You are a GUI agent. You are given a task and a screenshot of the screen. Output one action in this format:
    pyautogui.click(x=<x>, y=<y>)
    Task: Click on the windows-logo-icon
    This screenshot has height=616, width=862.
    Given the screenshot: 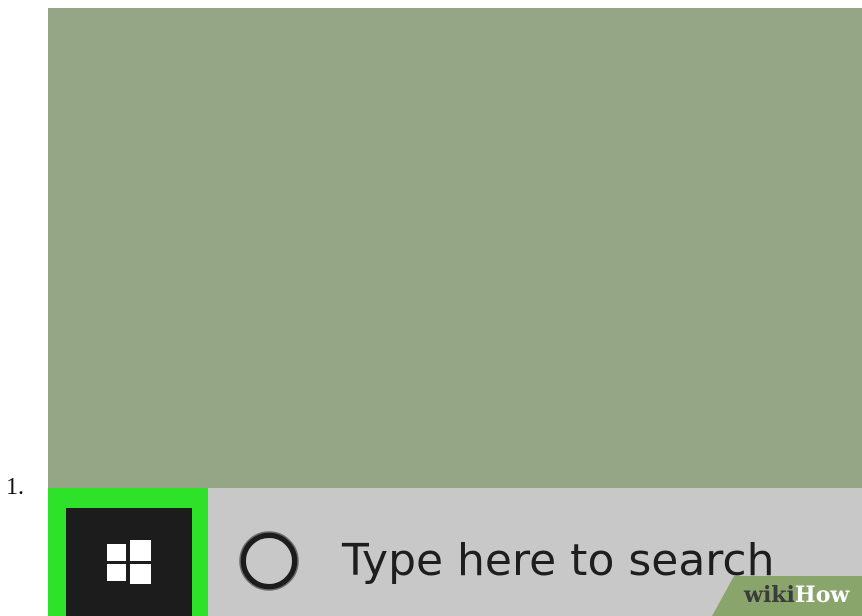 What is the action you would take?
    pyautogui.click(x=129, y=562)
    